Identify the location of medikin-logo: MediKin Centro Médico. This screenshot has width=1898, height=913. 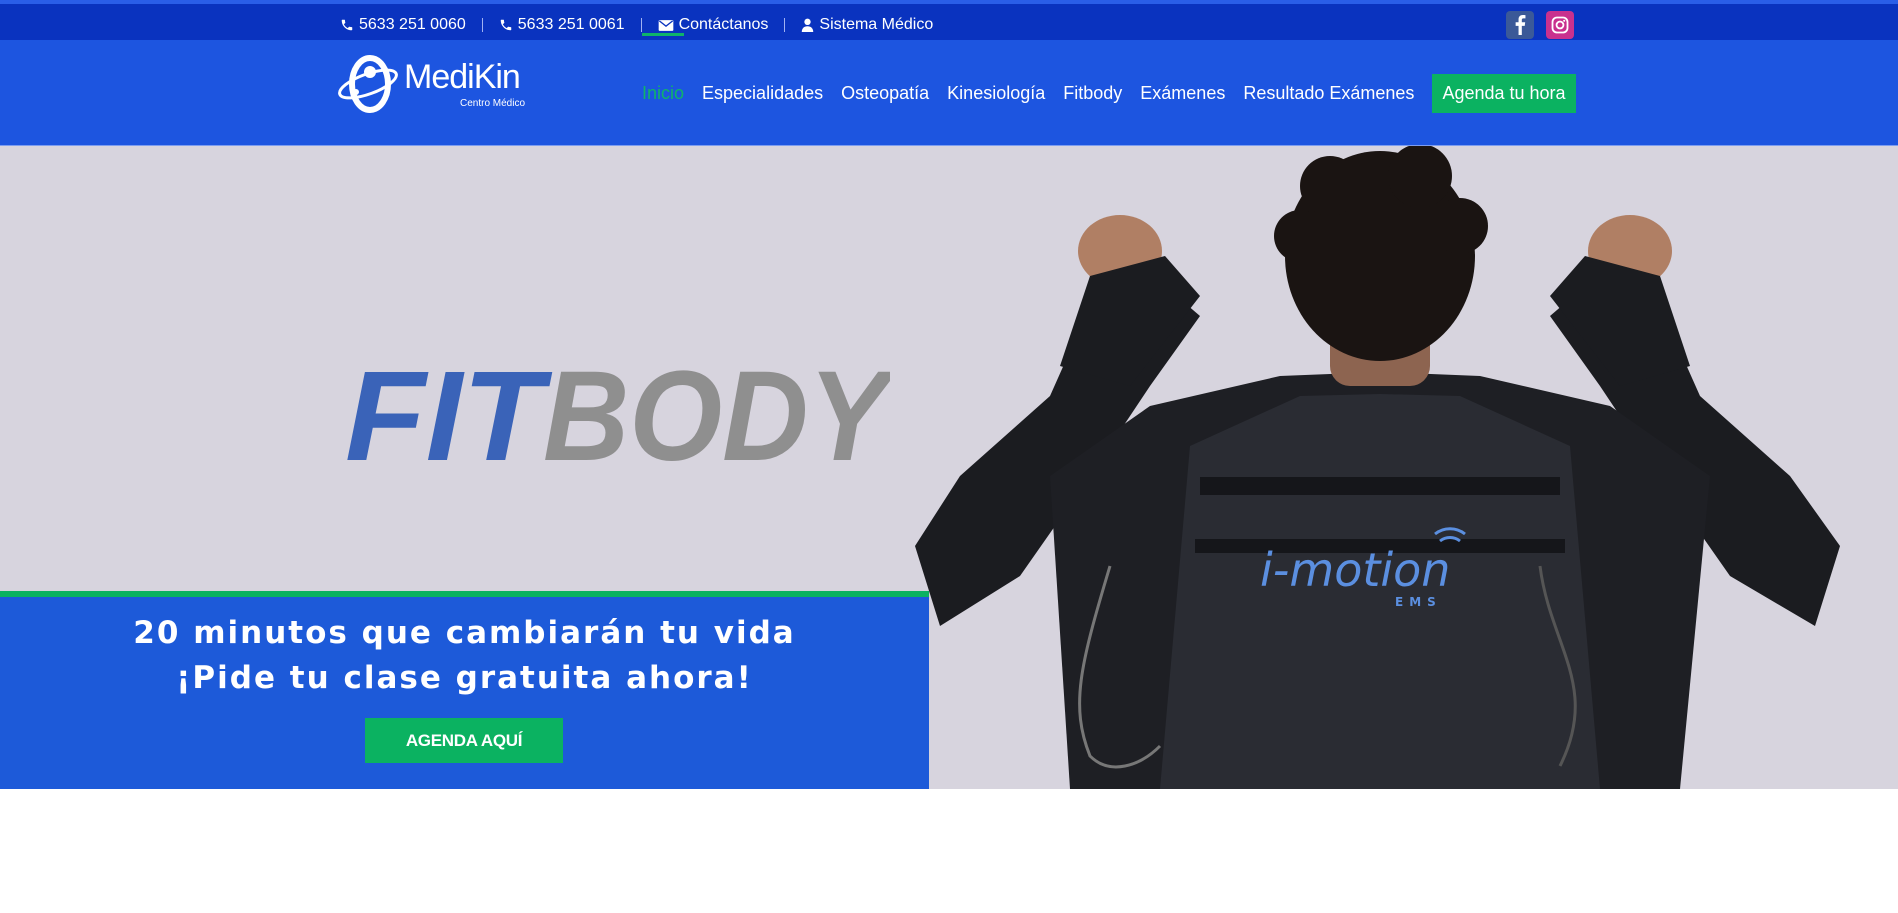
(431, 84).